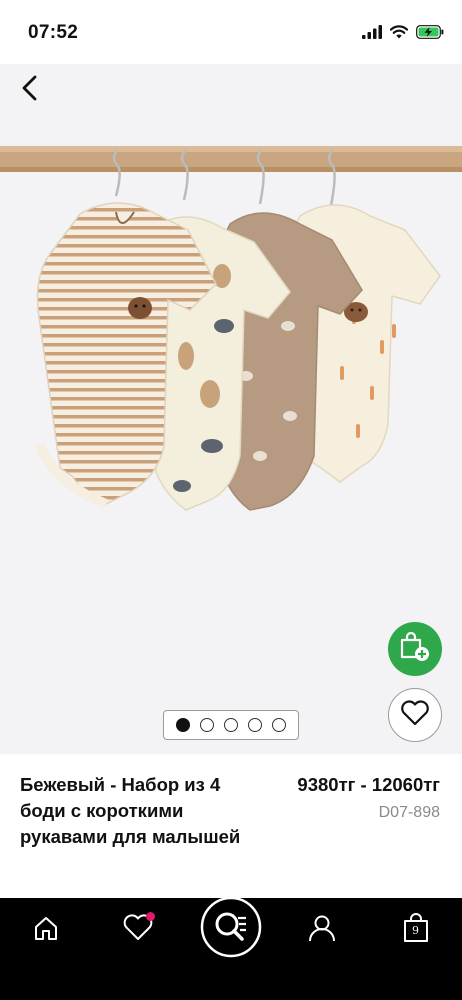 This screenshot has height=1000, width=462. Describe the element at coordinates (53, 32) in the screenshot. I see `status-time: 07:52` at that location.